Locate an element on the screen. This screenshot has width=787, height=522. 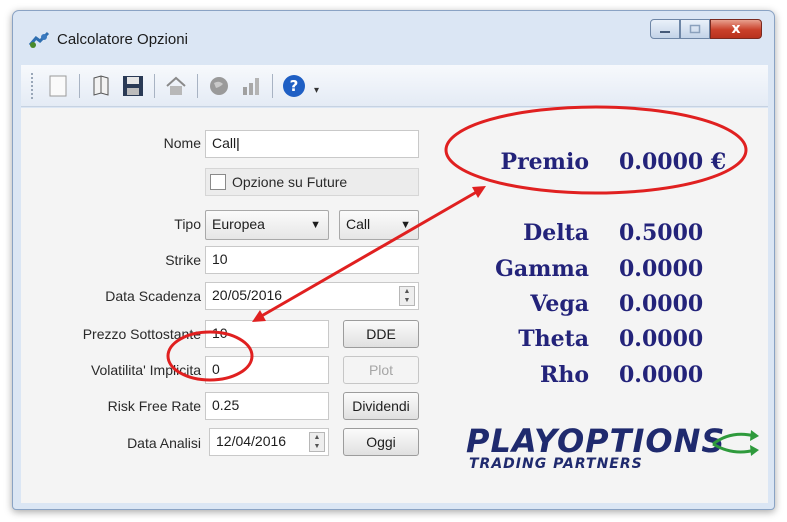
riskfree-label: Risk Free Rate is located at coordinates (154, 406).